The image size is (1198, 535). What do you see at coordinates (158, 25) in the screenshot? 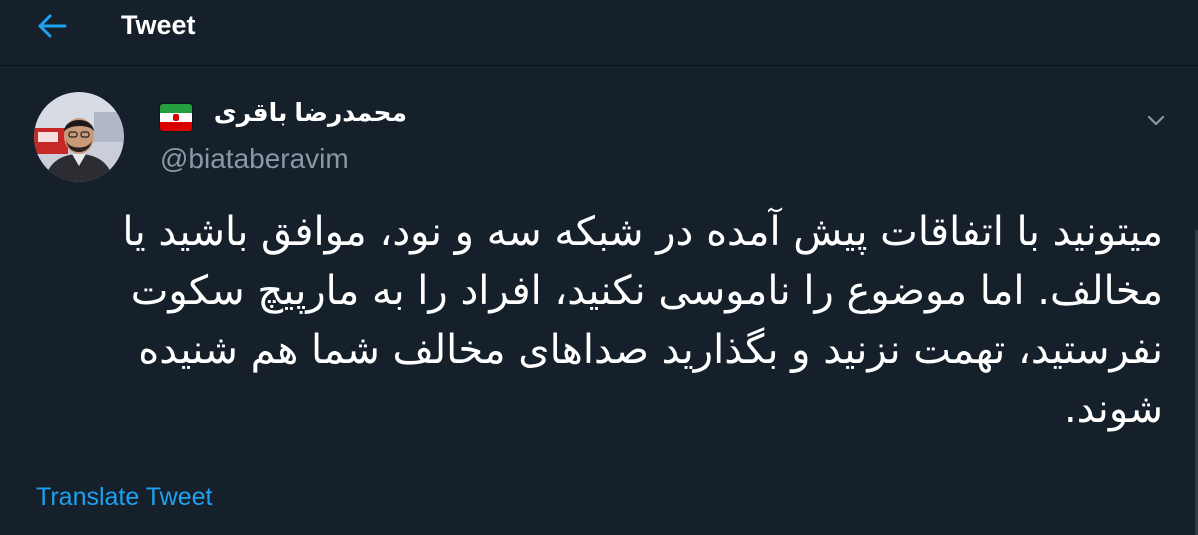
I see `page-title: Tweet` at bounding box center [158, 25].